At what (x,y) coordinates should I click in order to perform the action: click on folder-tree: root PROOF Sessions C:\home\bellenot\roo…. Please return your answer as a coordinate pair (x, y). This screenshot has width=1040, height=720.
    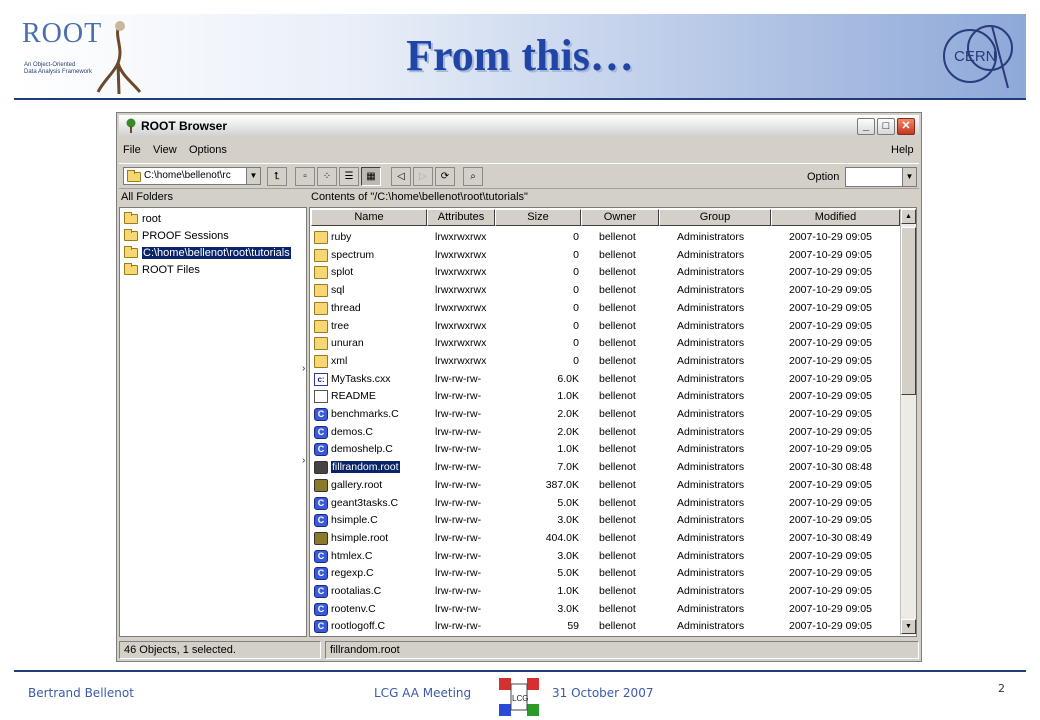
    Looking at the image, I should click on (213, 422).